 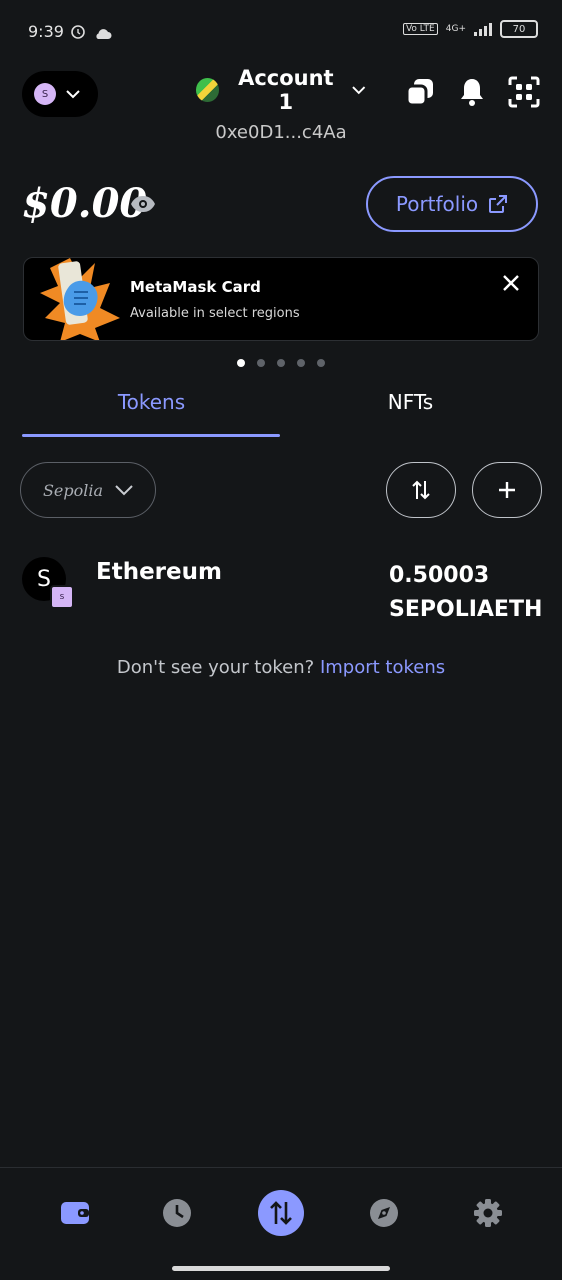 What do you see at coordinates (483, 29) in the screenshot?
I see `signal-icon` at bounding box center [483, 29].